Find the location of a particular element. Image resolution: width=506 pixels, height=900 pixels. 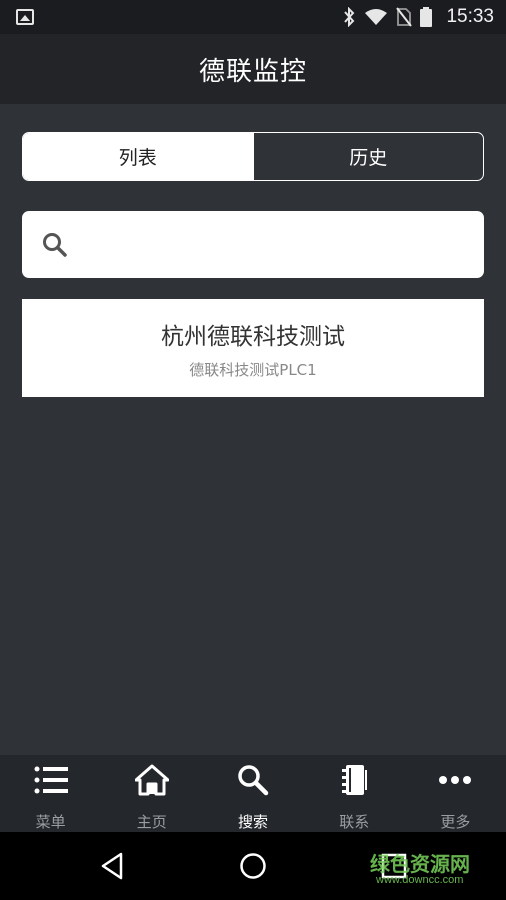

image-icon is located at coordinates (25, 17).